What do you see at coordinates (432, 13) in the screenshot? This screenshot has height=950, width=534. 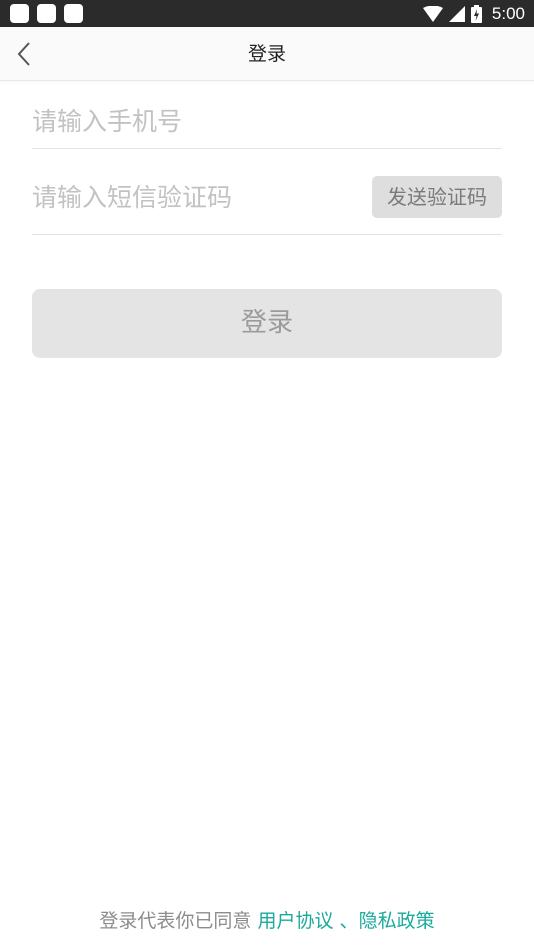 I see `wifi-icon` at bounding box center [432, 13].